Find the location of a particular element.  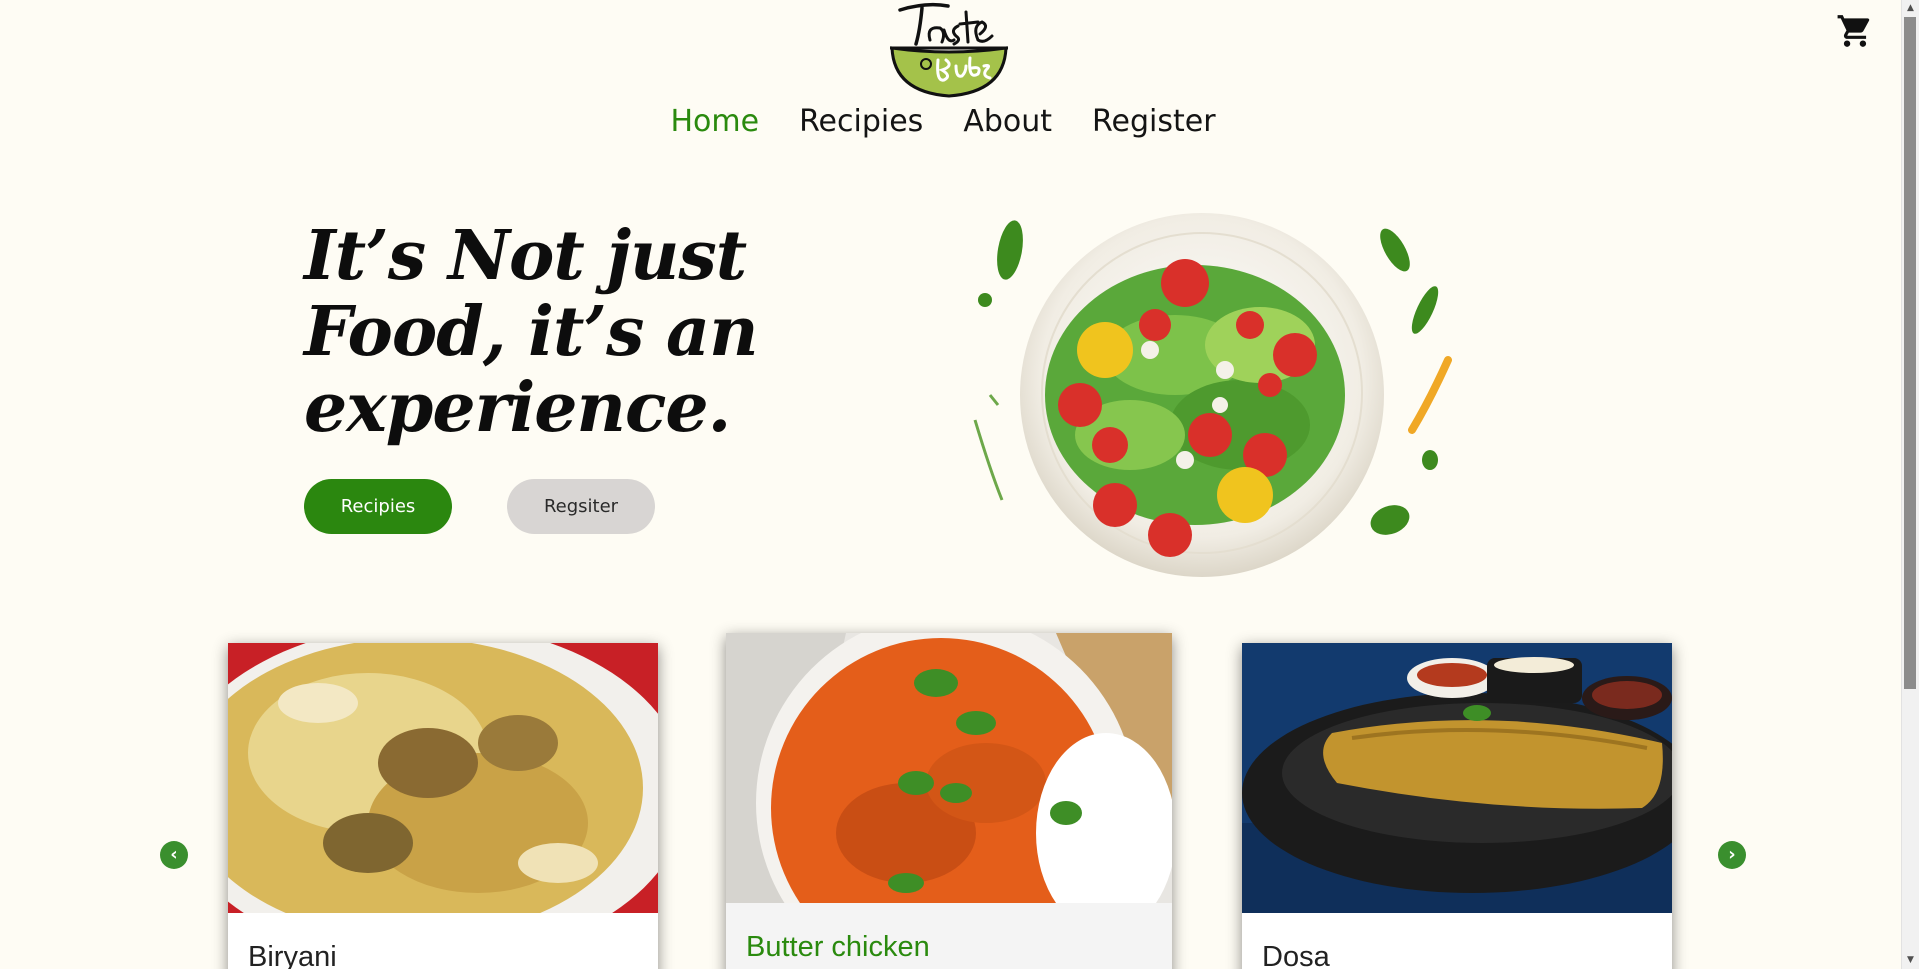

recipe-card-butter-chicken: Butter chicken is located at coordinates (949, 801).